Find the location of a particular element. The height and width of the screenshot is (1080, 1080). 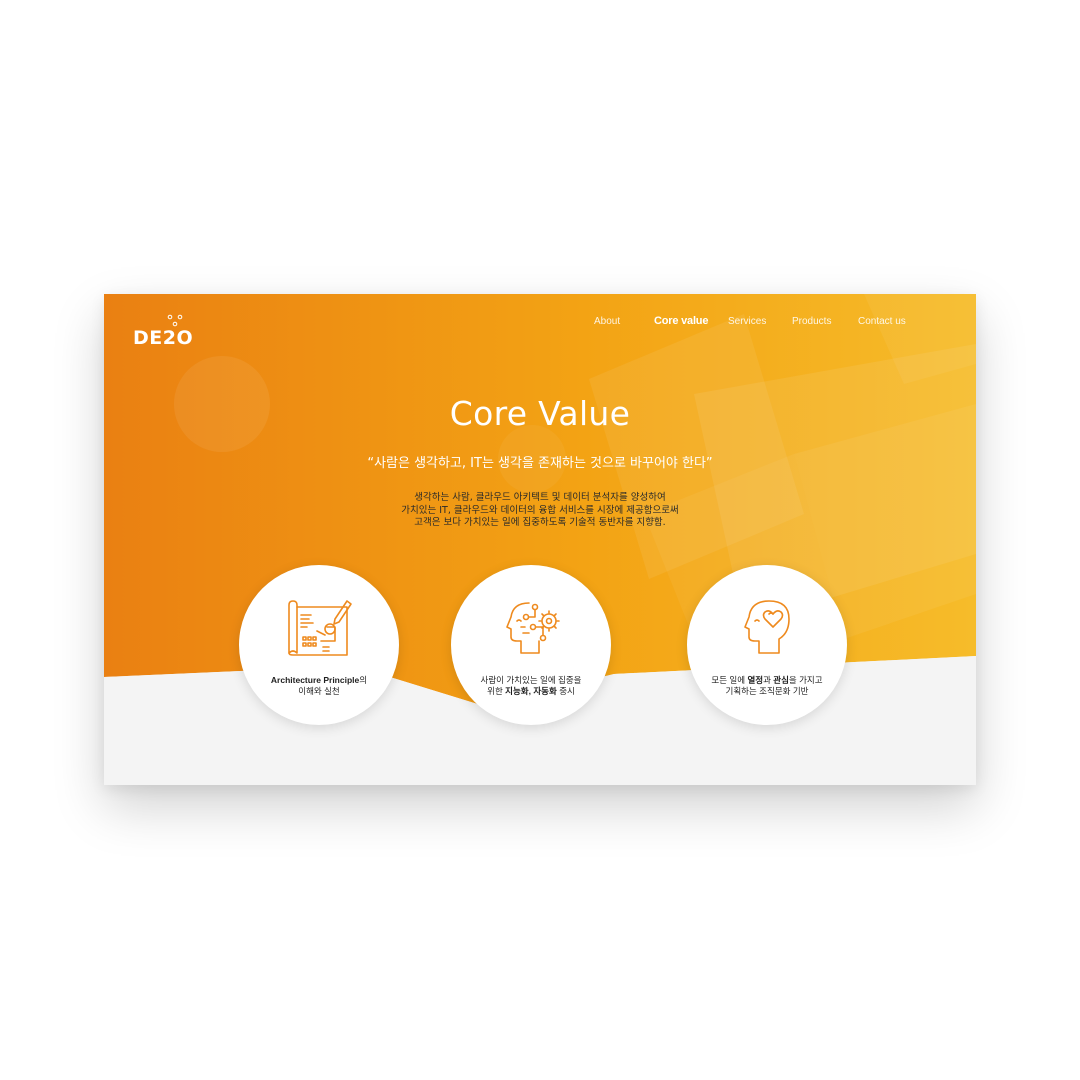

hero-description-line: 고객은 보다 가치있는 일에 집중하도록 기술적 동반자를 지향함. is located at coordinates (540, 522).